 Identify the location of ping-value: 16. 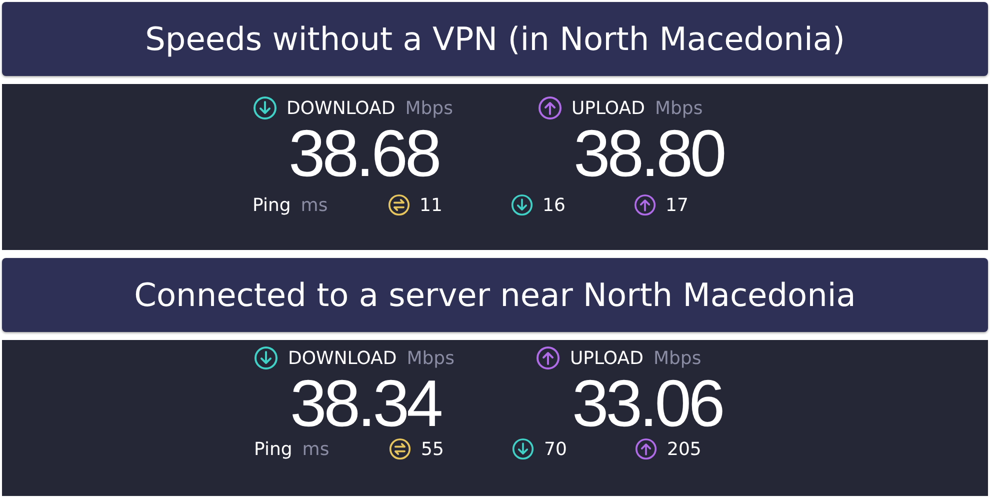
(554, 205).